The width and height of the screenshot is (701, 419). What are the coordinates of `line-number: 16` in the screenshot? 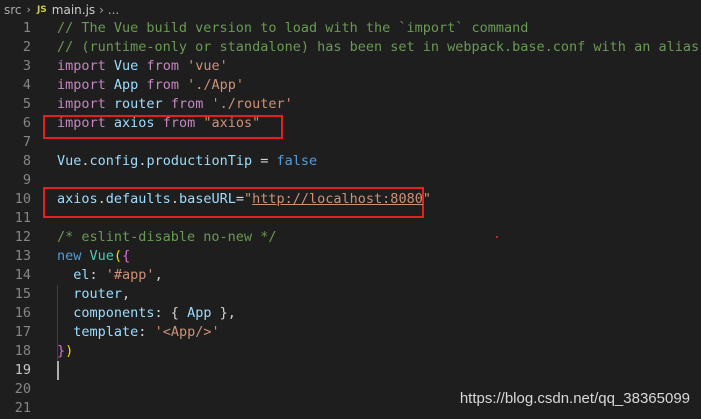 It's located at (22, 313).